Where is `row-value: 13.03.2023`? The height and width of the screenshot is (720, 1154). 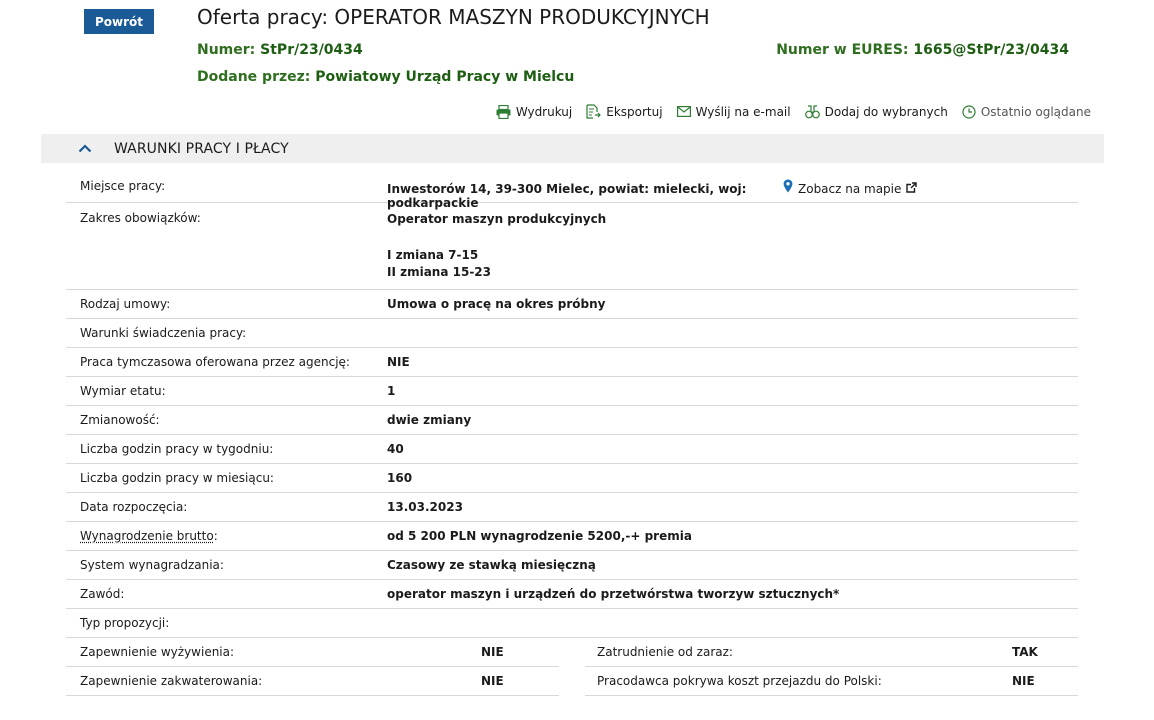 row-value: 13.03.2023 is located at coordinates (425, 507).